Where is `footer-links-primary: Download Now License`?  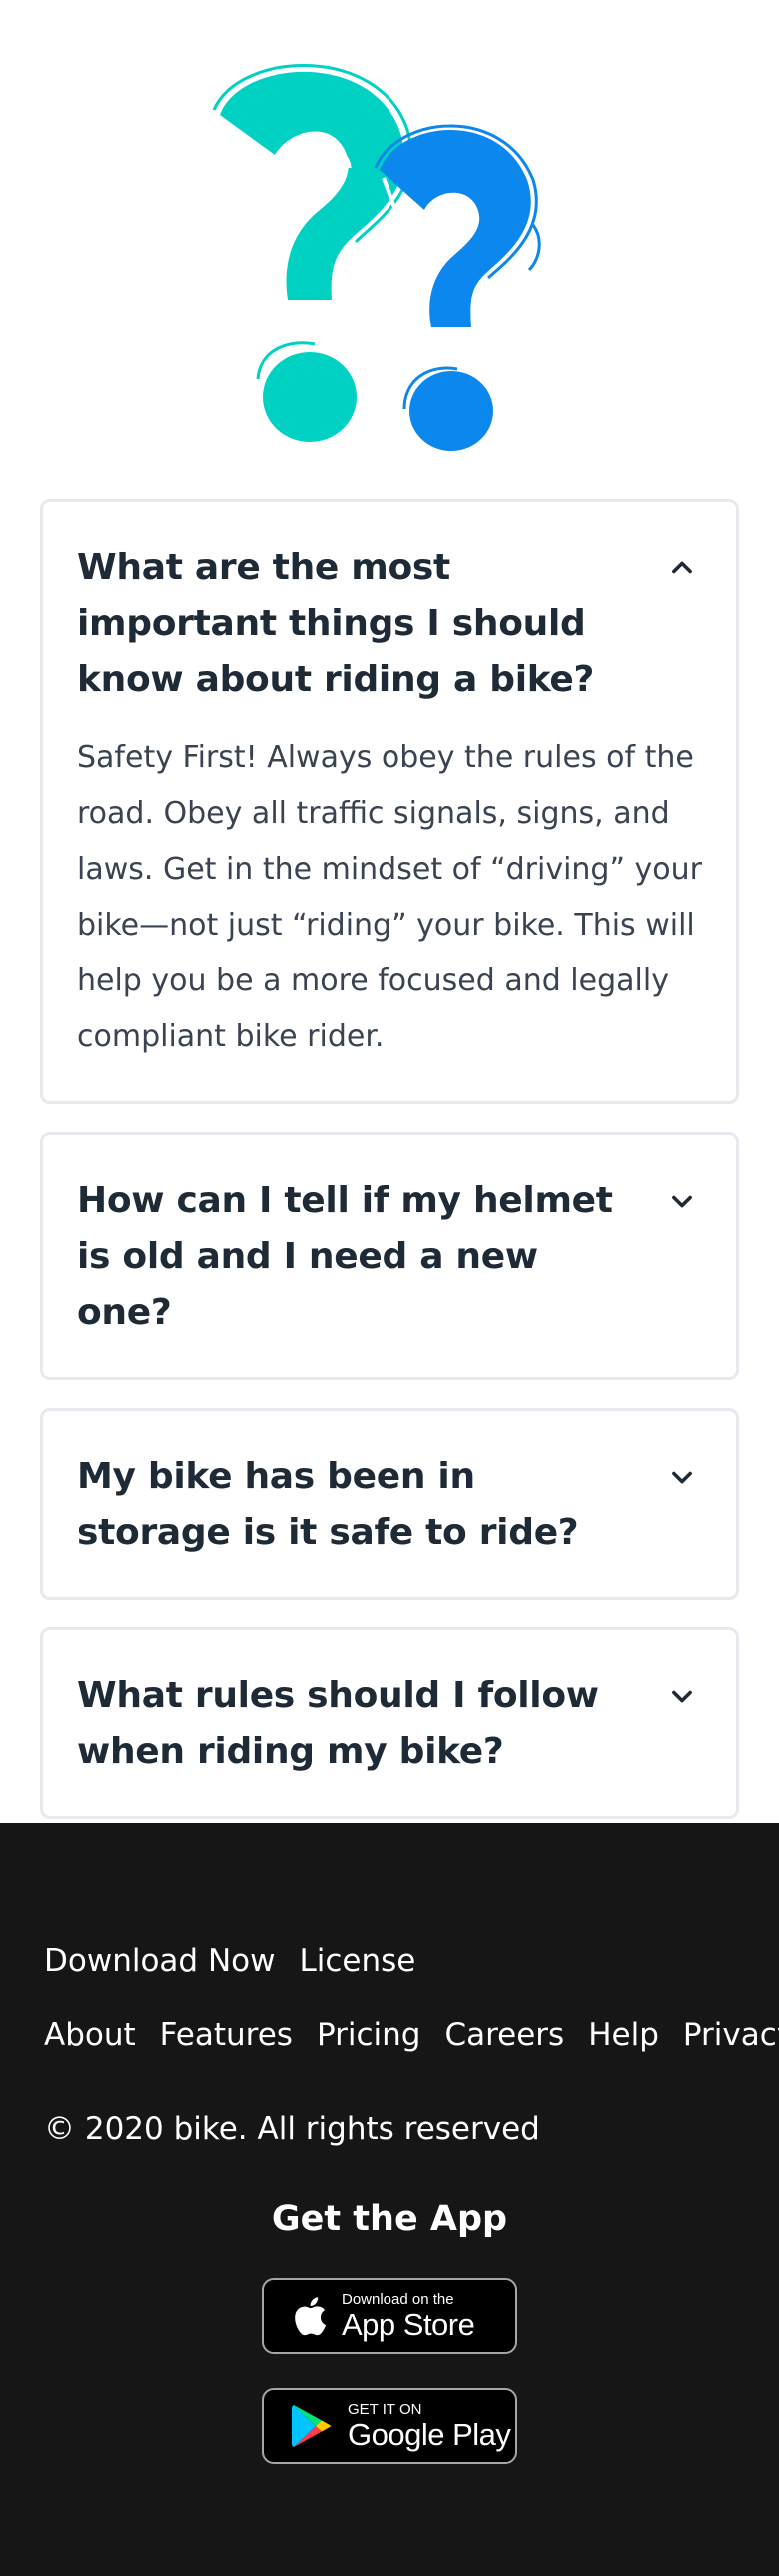 footer-links-primary: Download Now License is located at coordinates (229, 1961).